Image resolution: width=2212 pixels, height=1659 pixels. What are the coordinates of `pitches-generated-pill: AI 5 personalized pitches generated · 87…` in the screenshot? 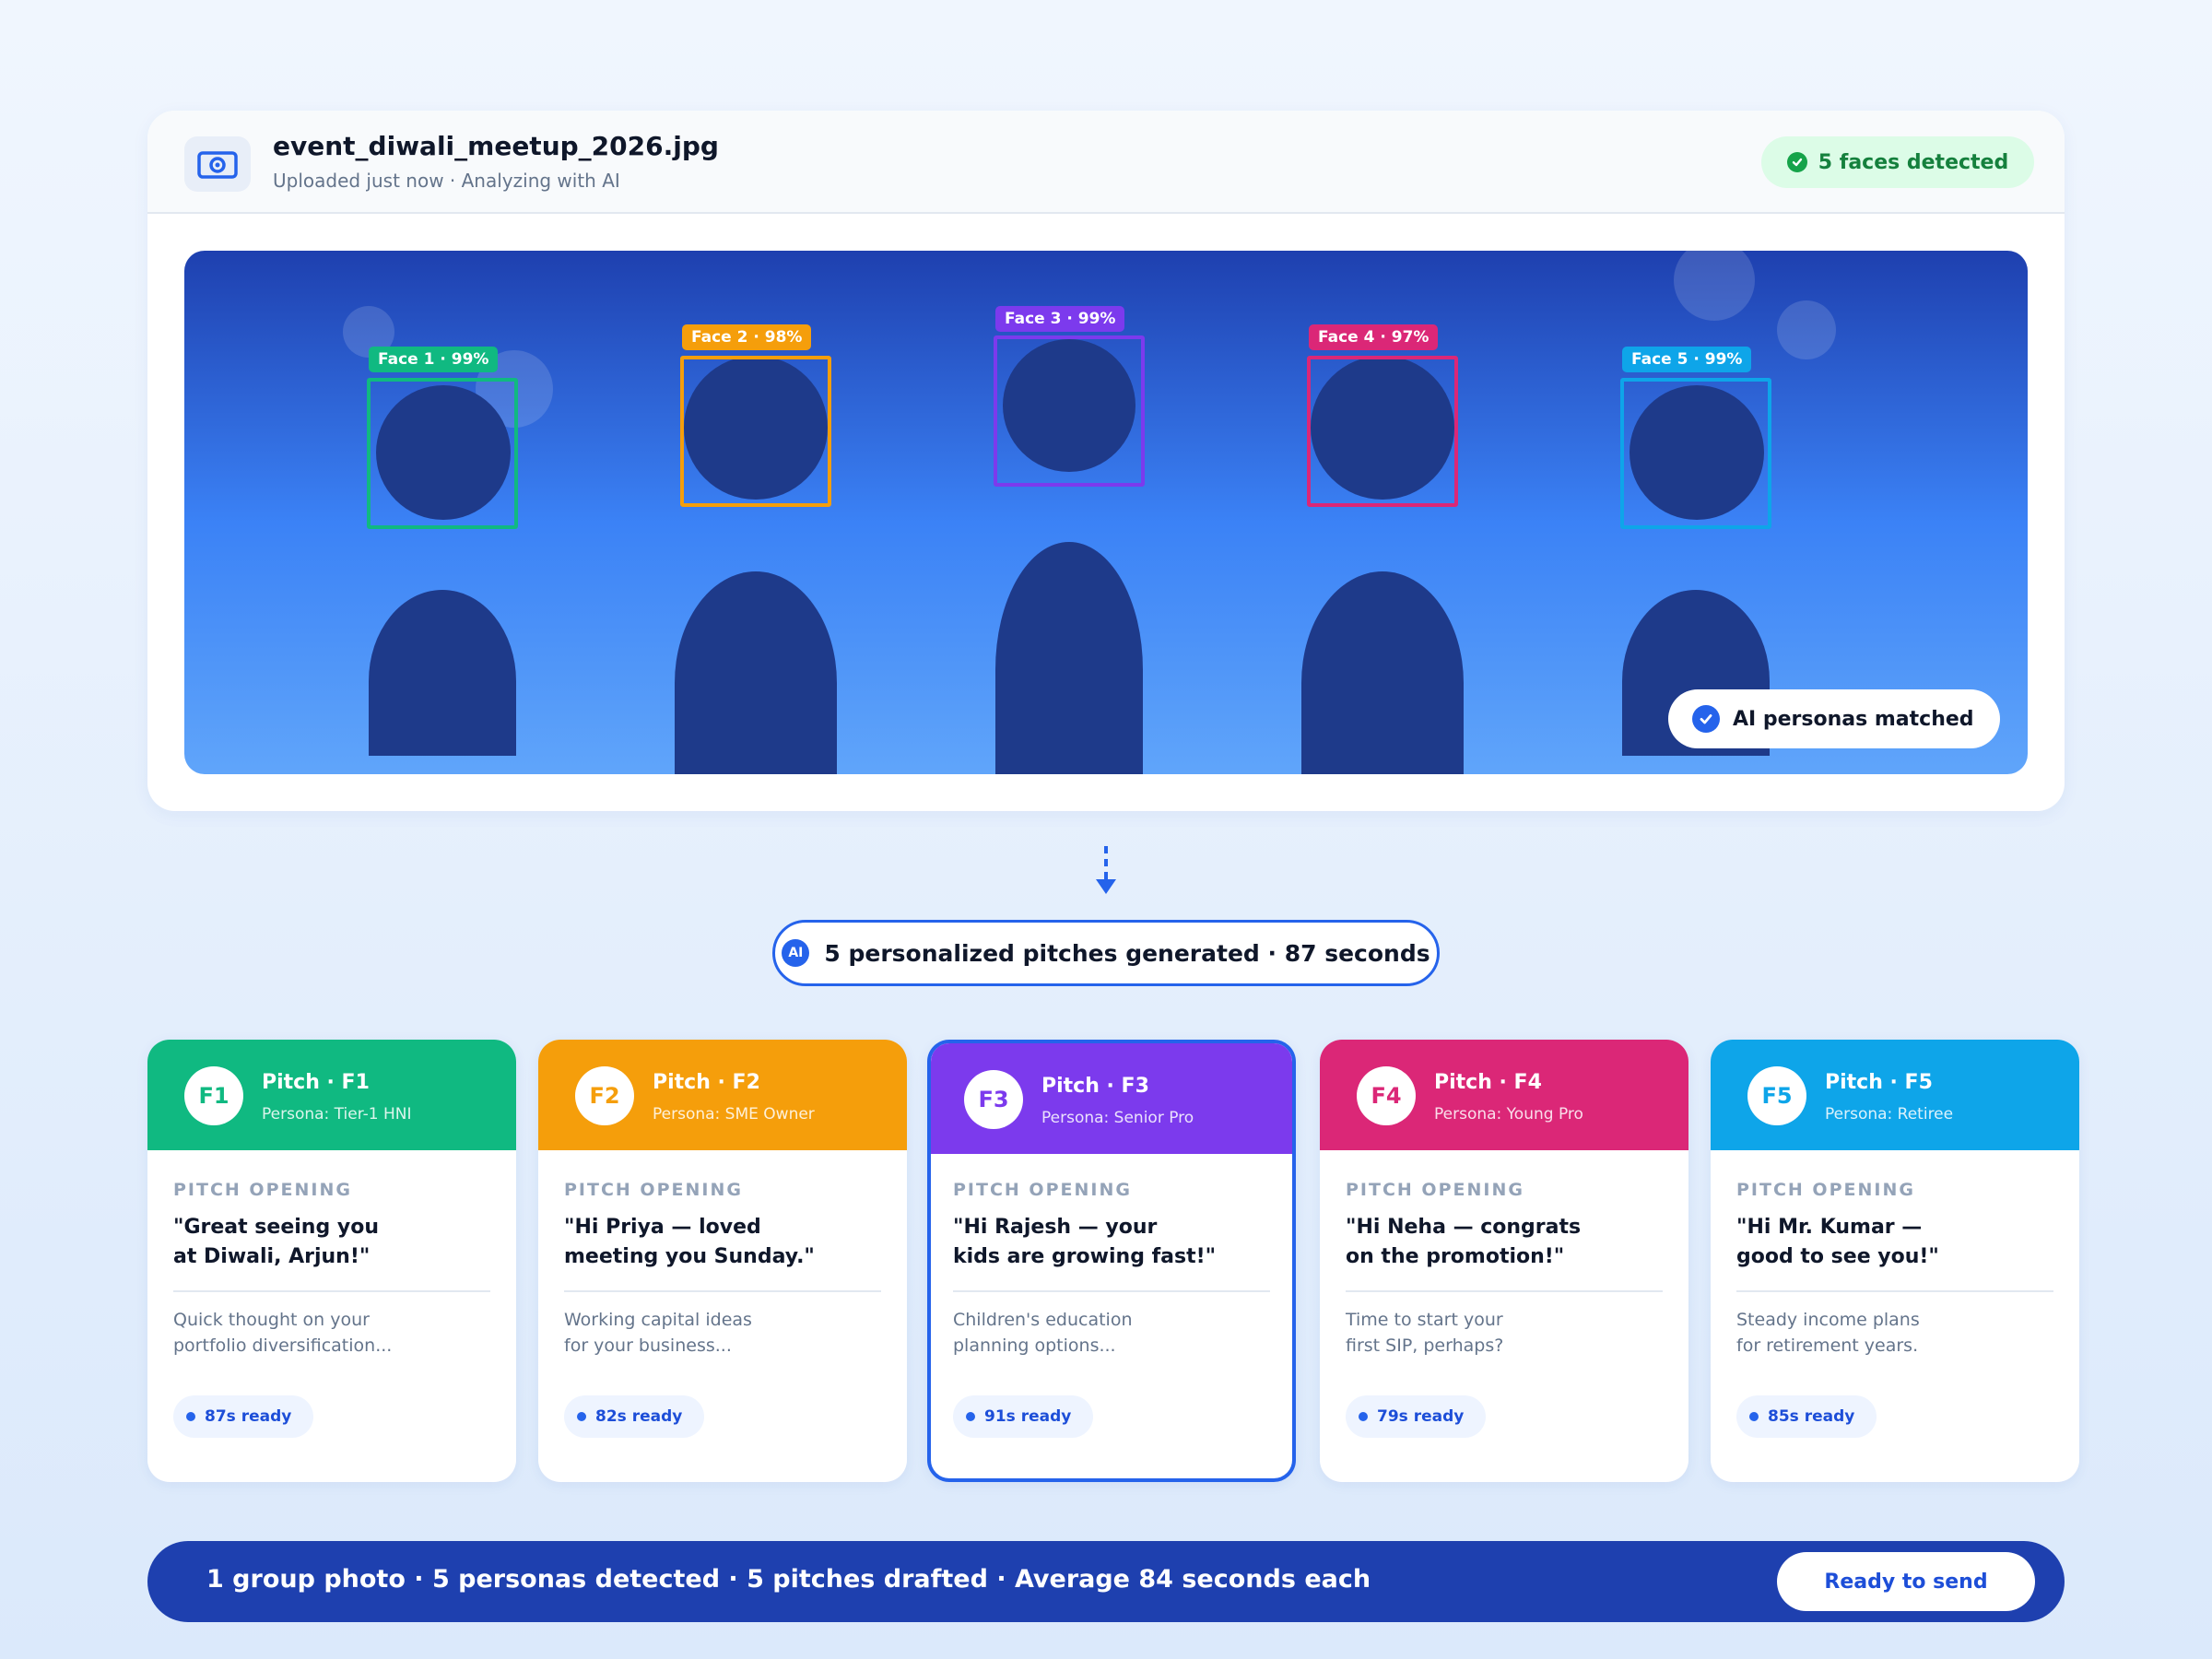 It's located at (1106, 953).